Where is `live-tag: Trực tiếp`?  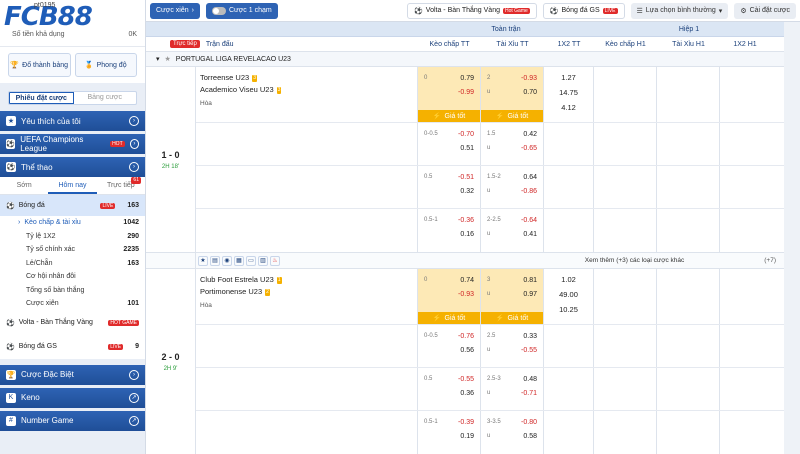 live-tag: Trực tiếp is located at coordinates (185, 44).